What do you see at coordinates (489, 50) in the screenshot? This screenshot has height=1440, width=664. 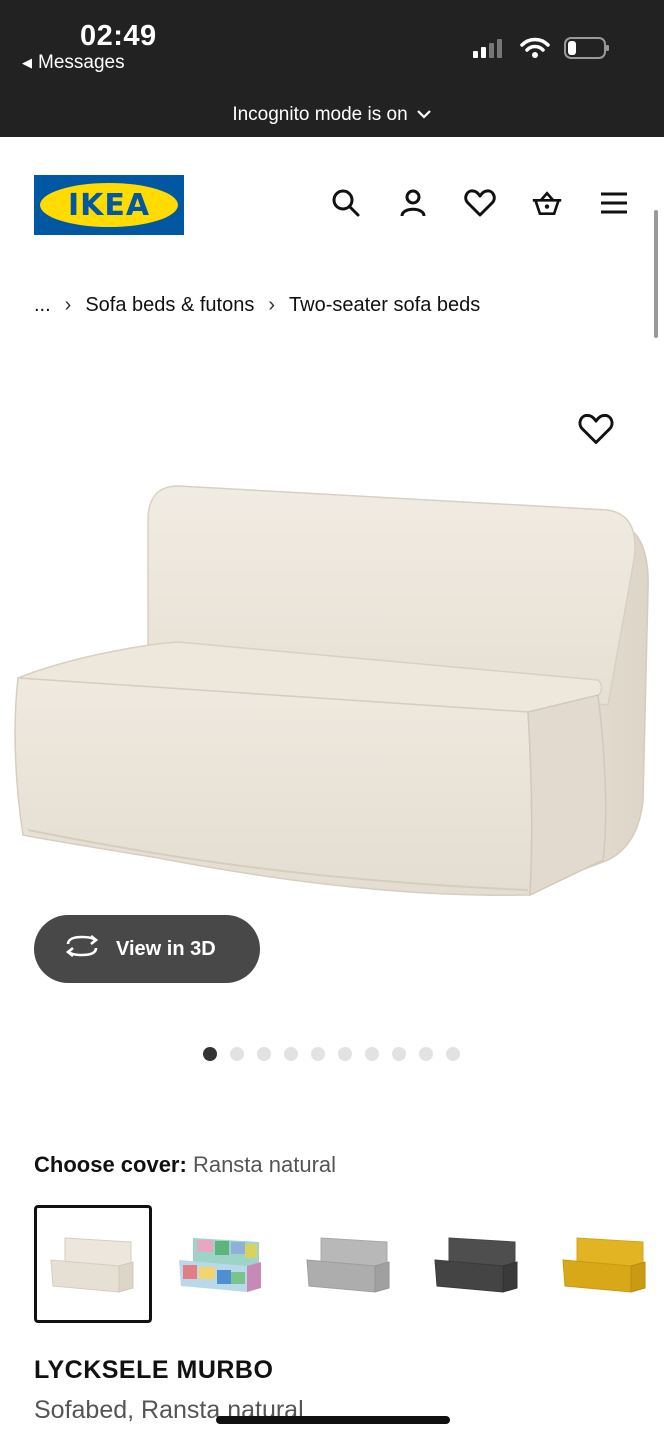 I see `cellular-signal-icon` at bounding box center [489, 50].